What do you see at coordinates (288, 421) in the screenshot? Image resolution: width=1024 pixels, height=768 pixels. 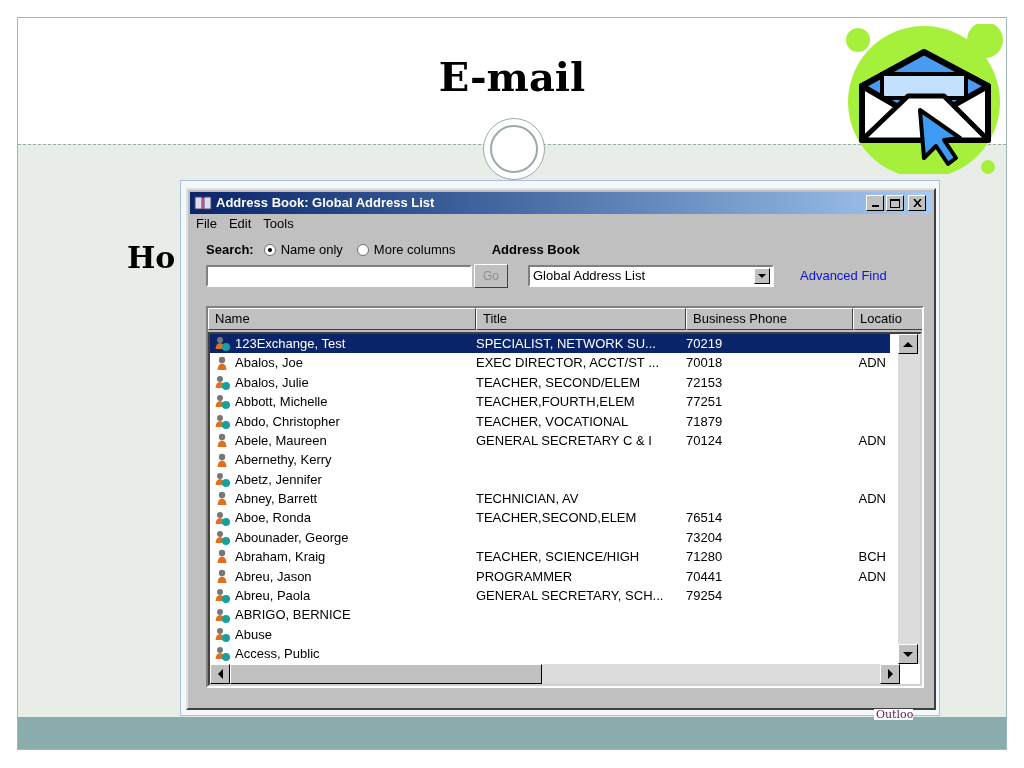 I see `table-cell-text: Abdo, Christopher` at bounding box center [288, 421].